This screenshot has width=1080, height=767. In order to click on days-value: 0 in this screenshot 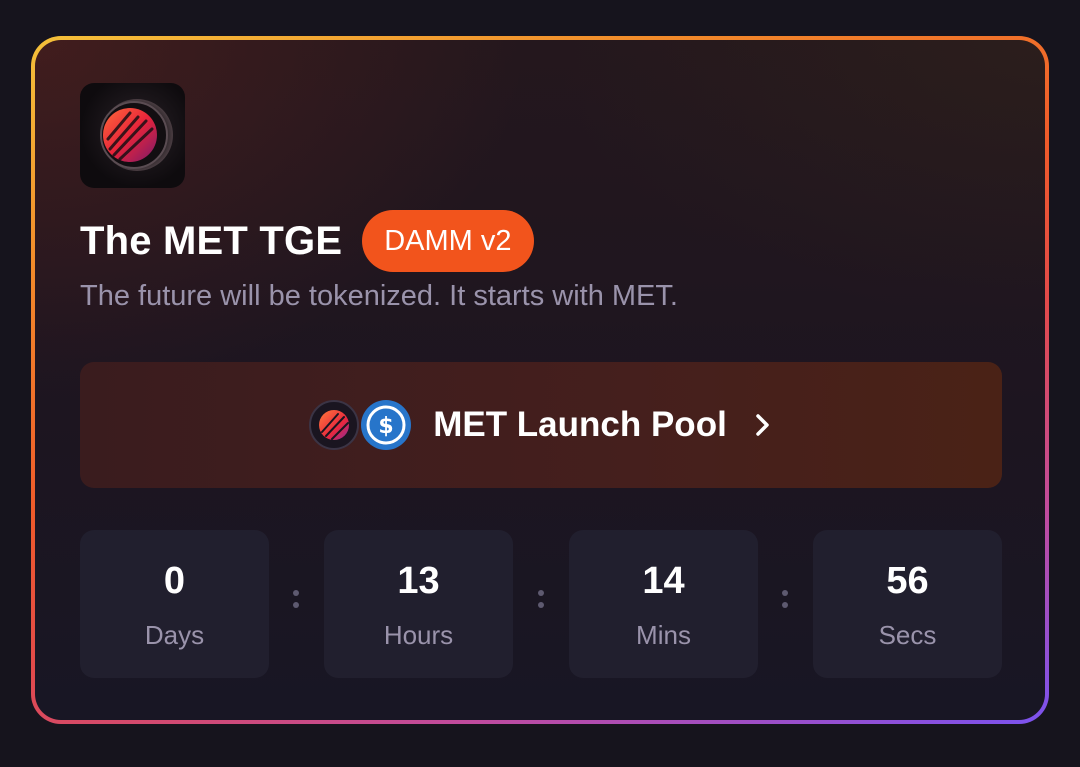, I will do `click(174, 581)`.